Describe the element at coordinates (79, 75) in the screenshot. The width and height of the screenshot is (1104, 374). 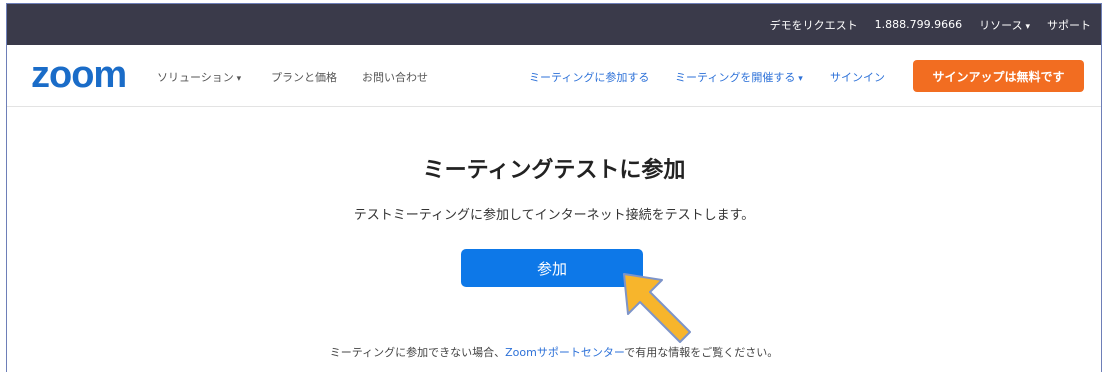
I see `zoom-logo: zoom` at that location.